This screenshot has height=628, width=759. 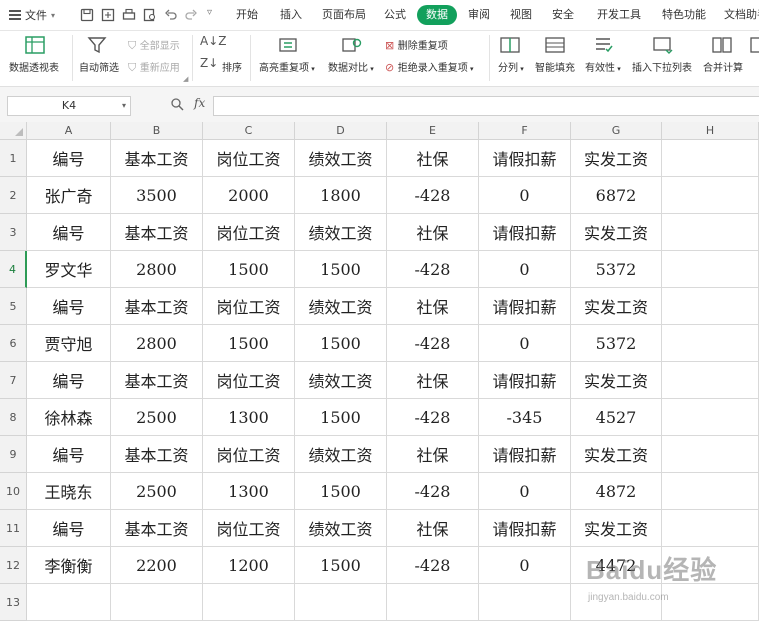 What do you see at coordinates (157, 565) in the screenshot?
I see `cell-B12: 2200` at bounding box center [157, 565].